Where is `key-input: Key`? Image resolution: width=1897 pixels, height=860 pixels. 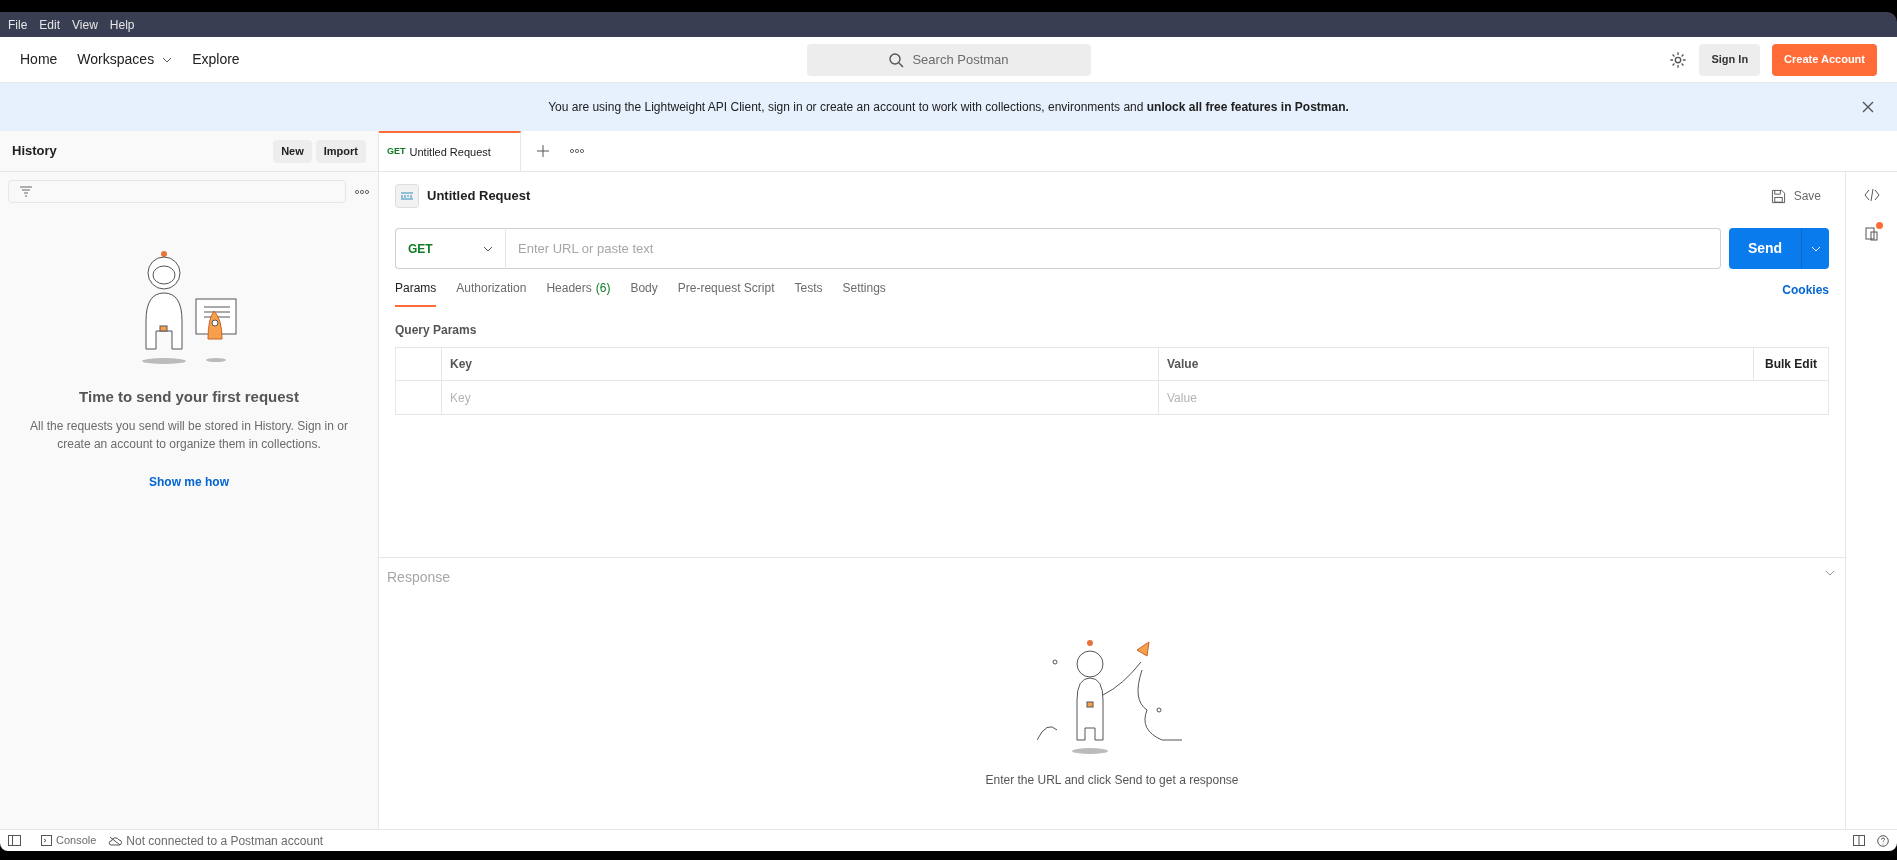
key-input: Key is located at coordinates (800, 397).